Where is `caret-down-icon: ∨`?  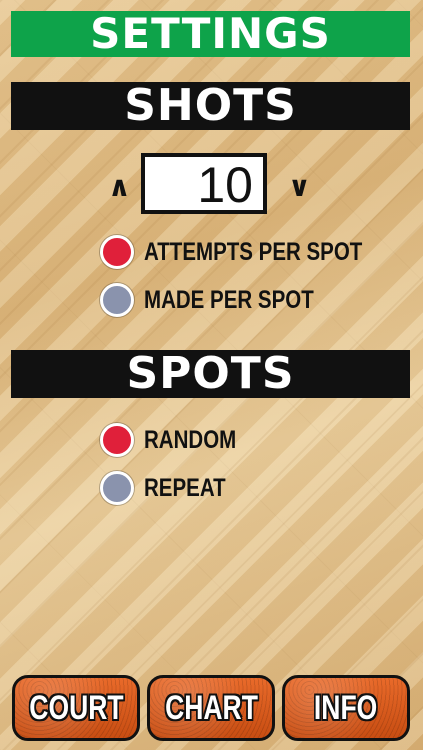 caret-down-icon: ∨ is located at coordinates (299, 186).